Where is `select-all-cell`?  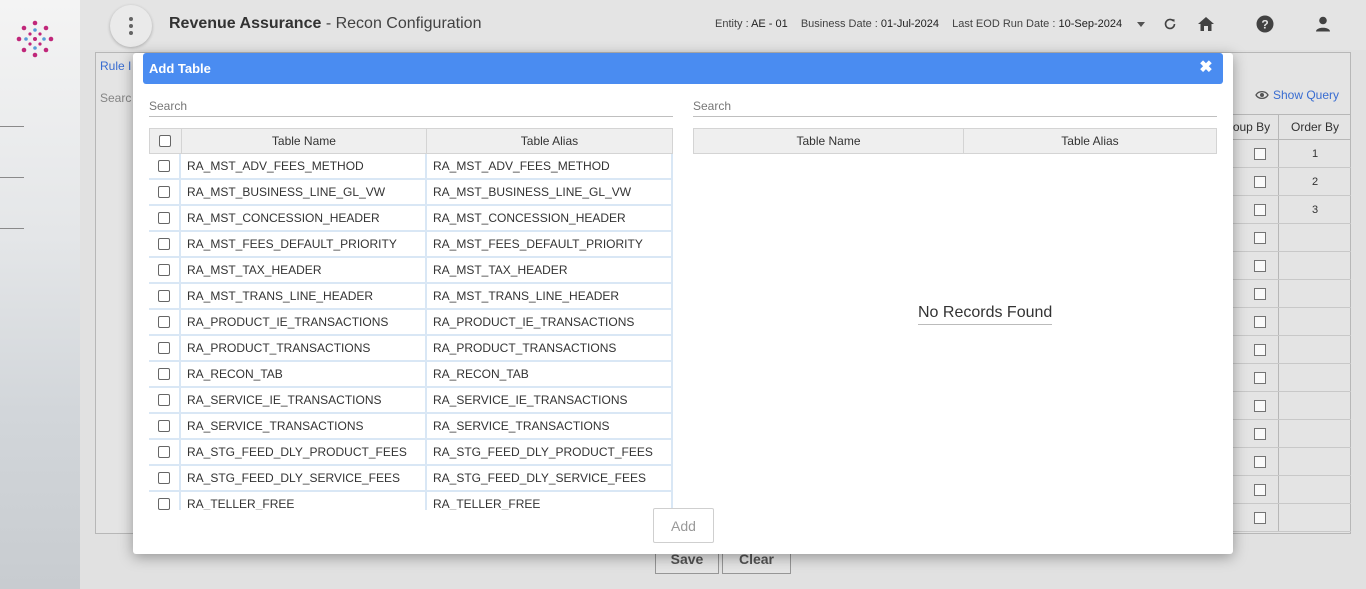
select-all-cell is located at coordinates (166, 141).